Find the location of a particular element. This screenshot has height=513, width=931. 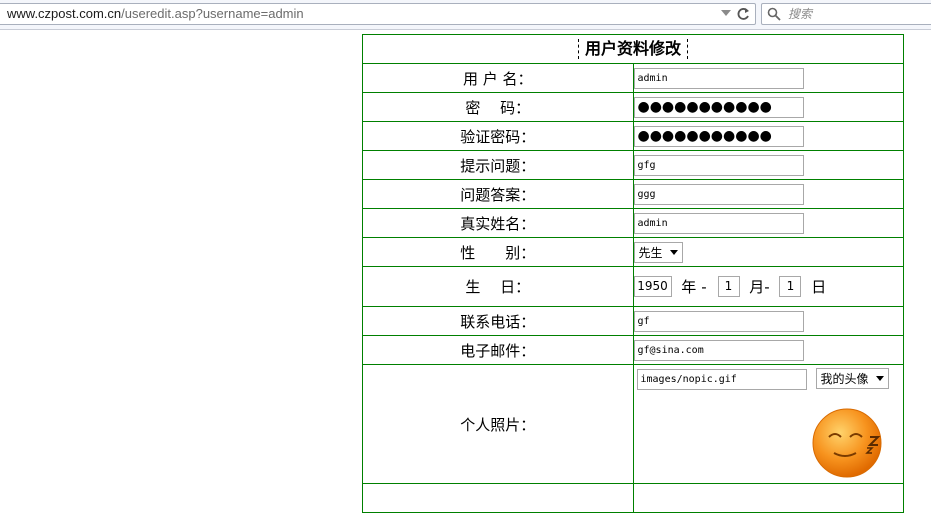

photo-cell: images/nopic.gif 我的头像 is located at coordinates (769, 424).